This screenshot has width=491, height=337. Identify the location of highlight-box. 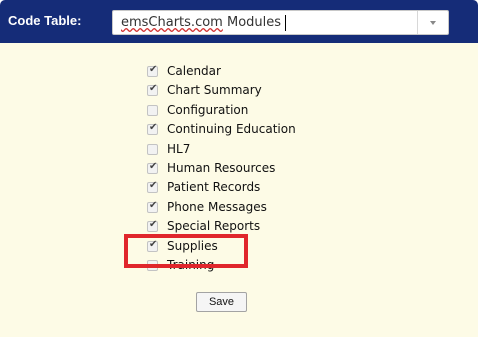
(186, 251).